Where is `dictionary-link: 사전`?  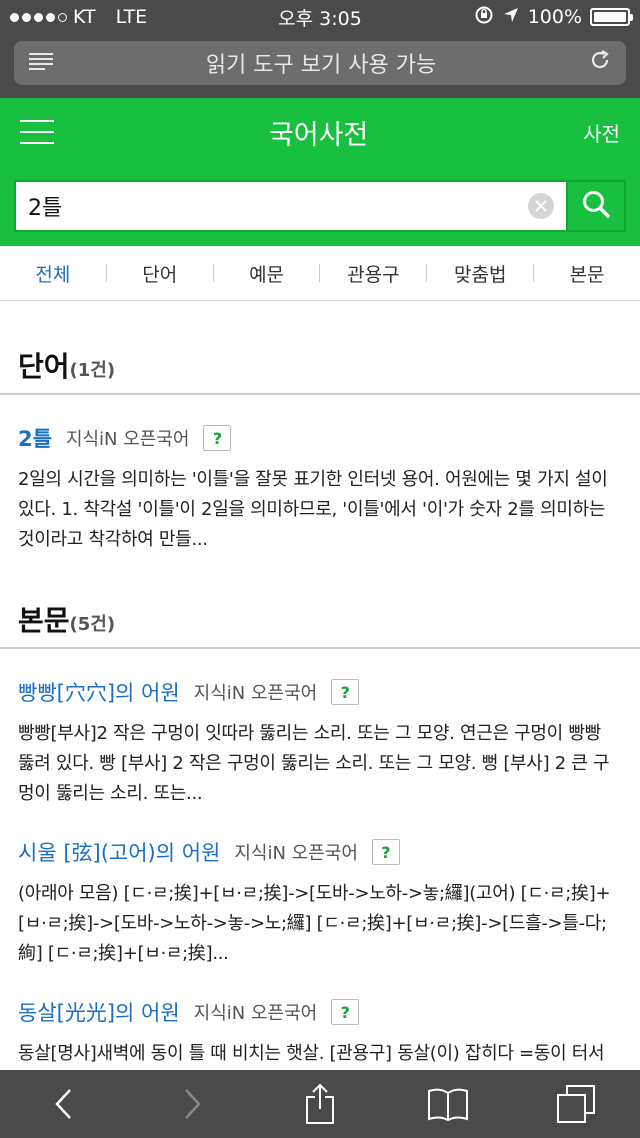 dictionary-link: 사전 is located at coordinates (601, 132).